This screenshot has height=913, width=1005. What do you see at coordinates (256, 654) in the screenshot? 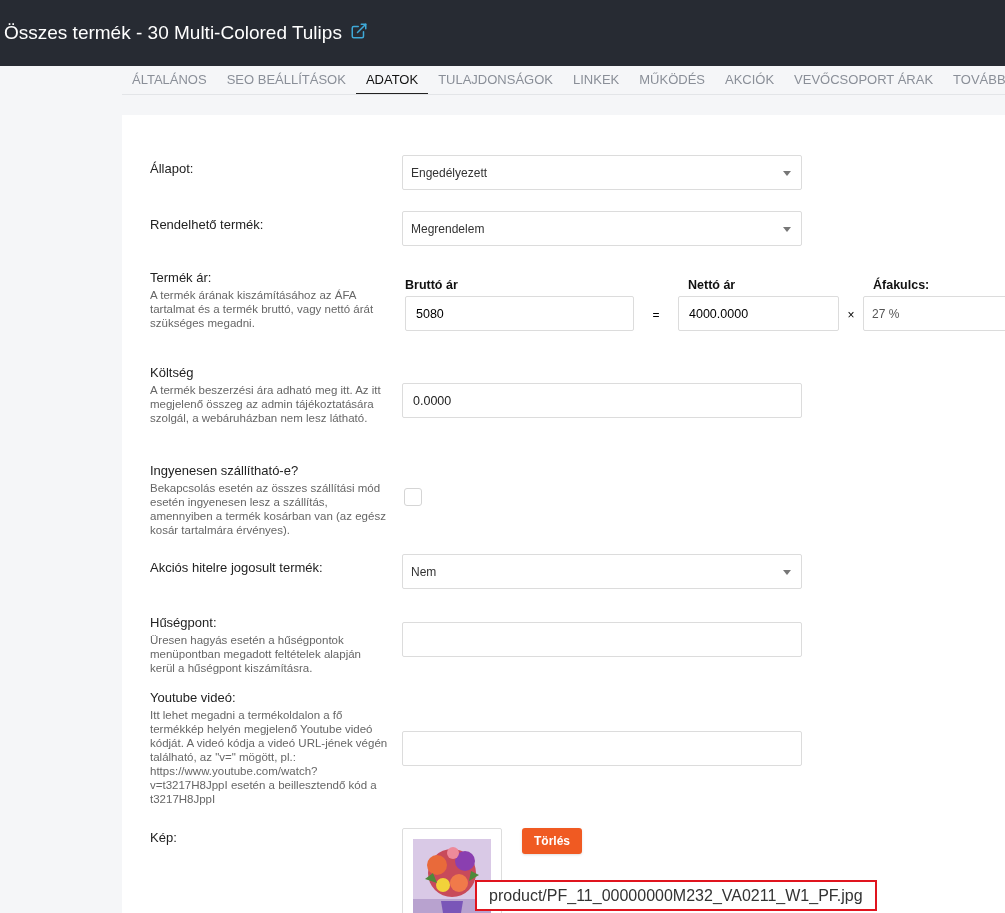
I see `help-text: Üresen hagyás esetén a hűségpontok menüpontban megadott feltételek alapján kerül a hűségpont kiszámításra.` at bounding box center [256, 654].